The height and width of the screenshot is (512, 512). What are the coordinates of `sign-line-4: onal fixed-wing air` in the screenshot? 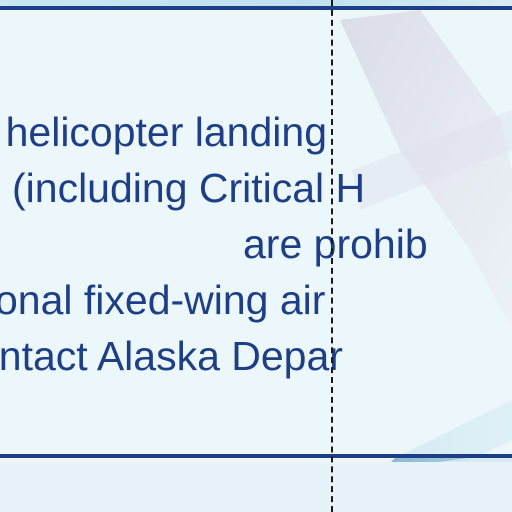 It's located at (163, 300).